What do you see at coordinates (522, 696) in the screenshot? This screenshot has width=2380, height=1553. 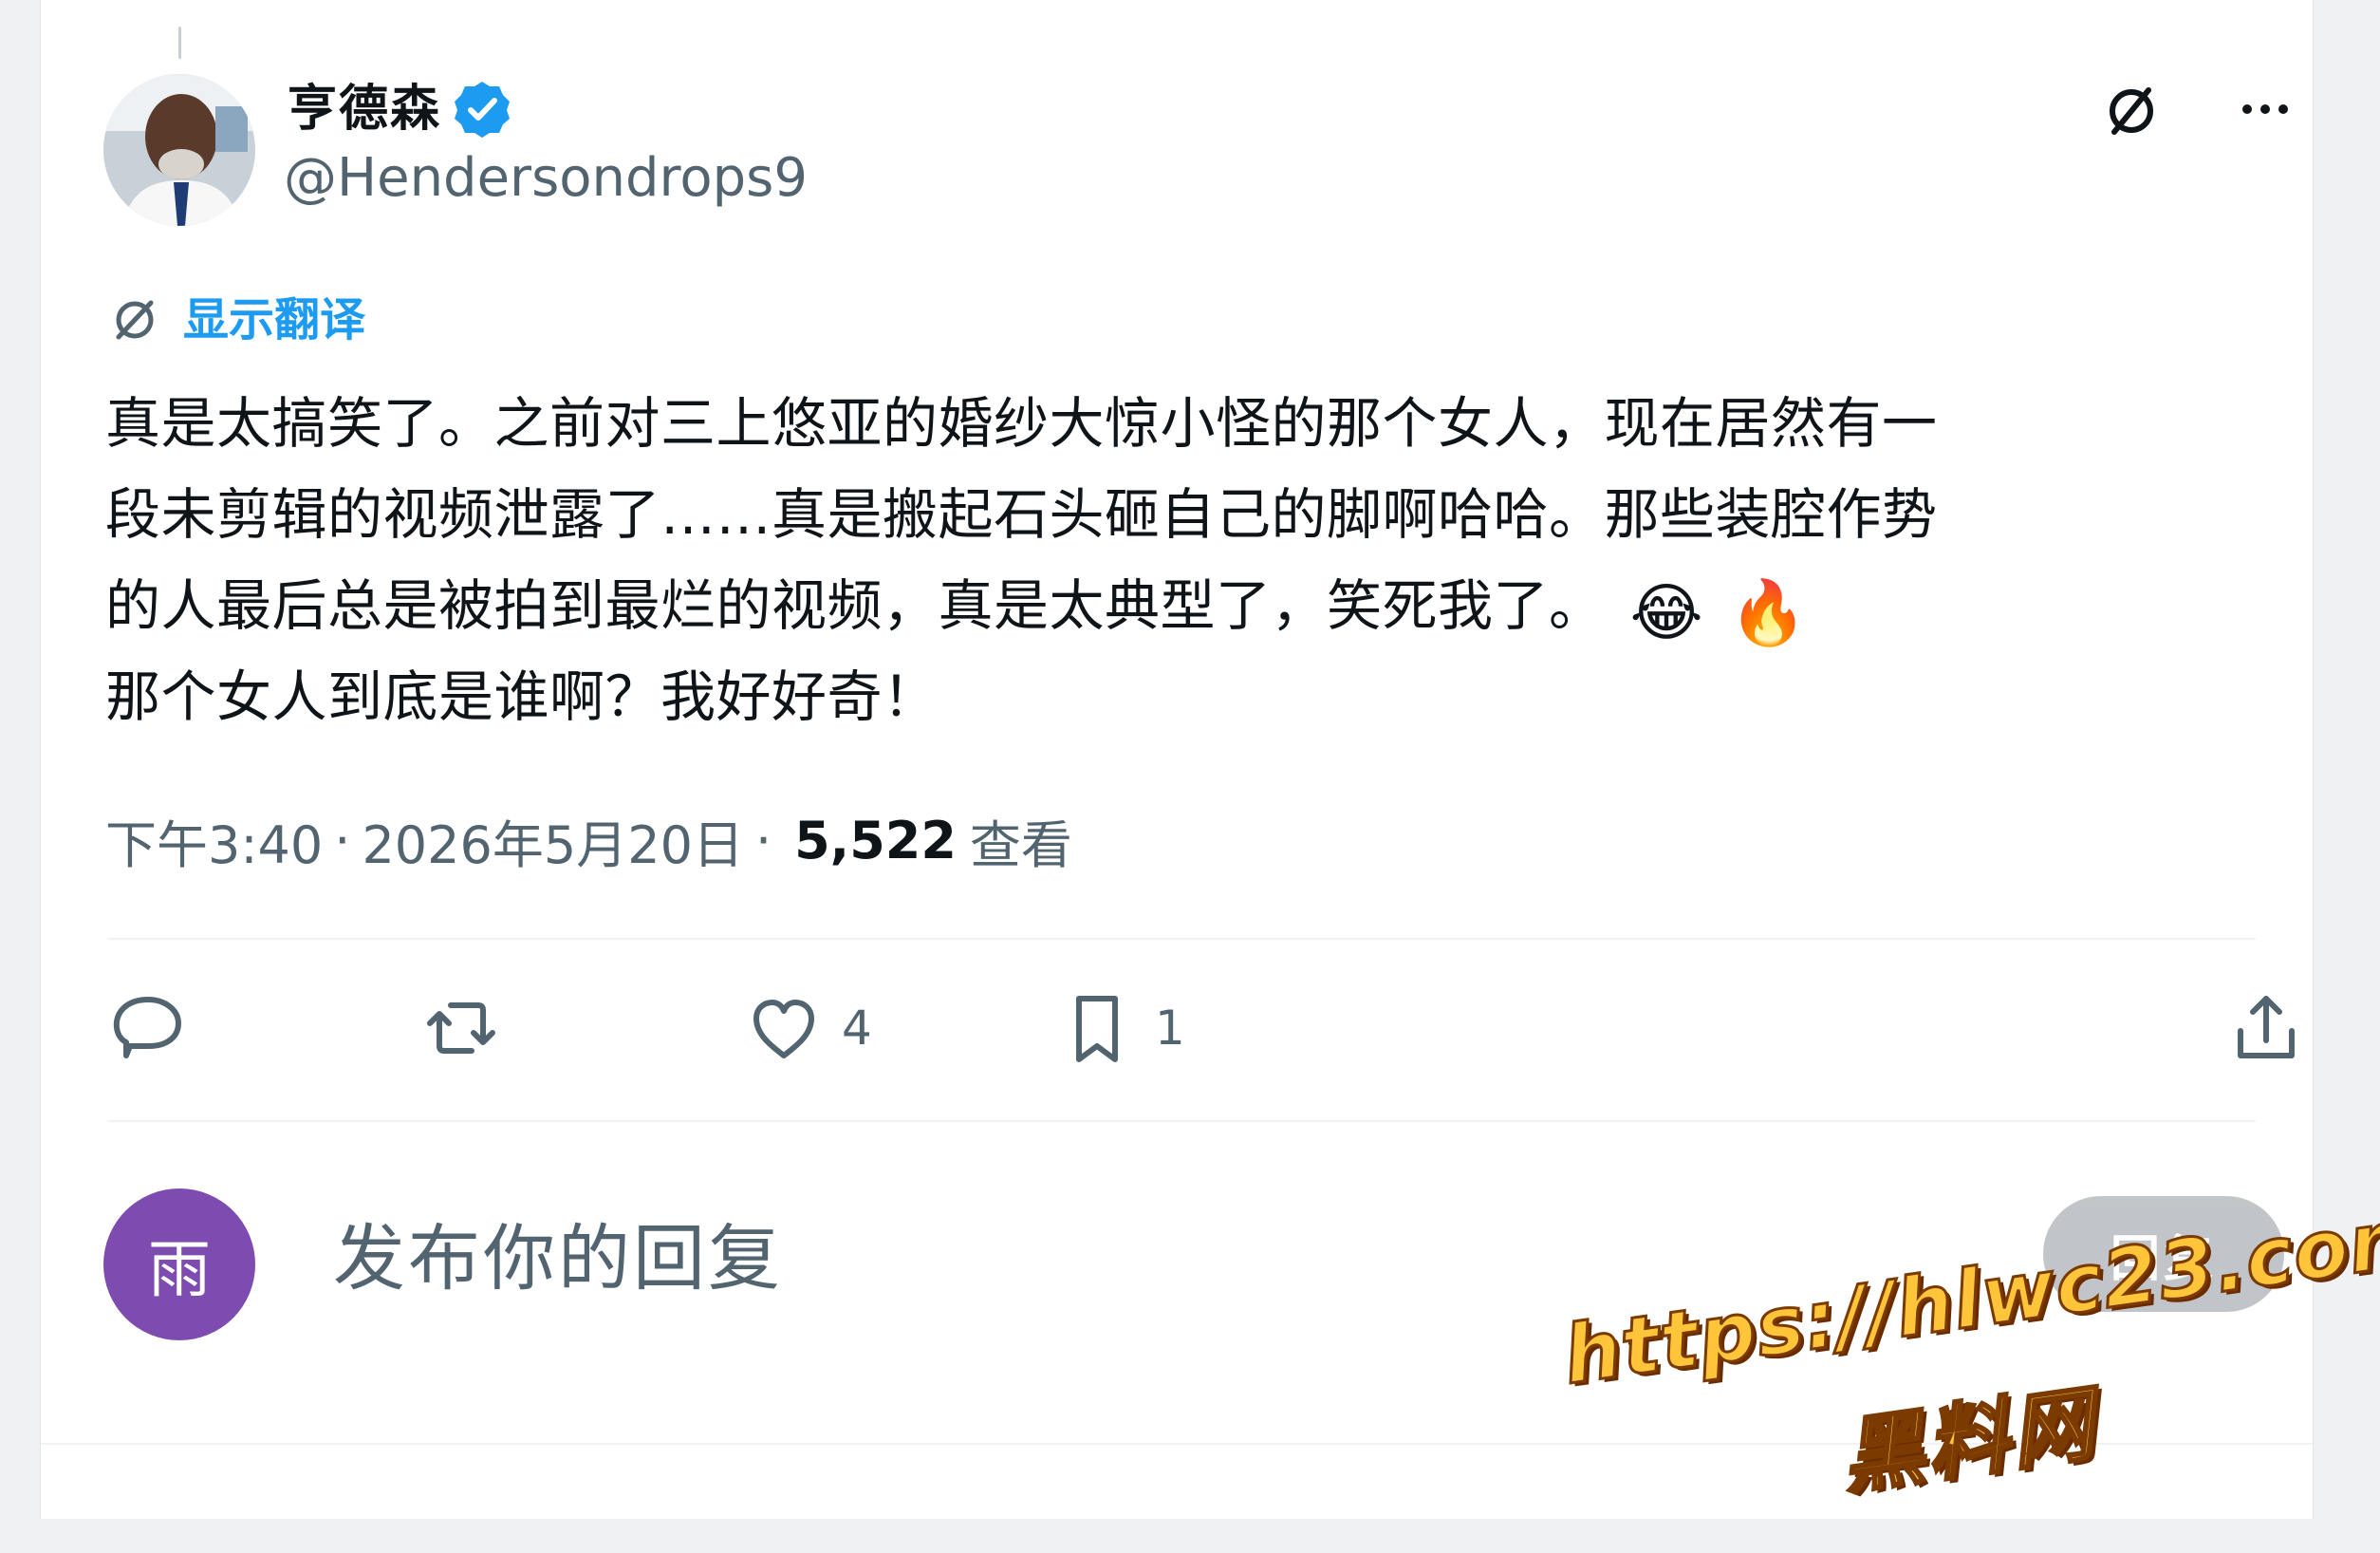 I see `post-text-line-4: 那个女人到底是谁啊？我好好奇！` at bounding box center [522, 696].